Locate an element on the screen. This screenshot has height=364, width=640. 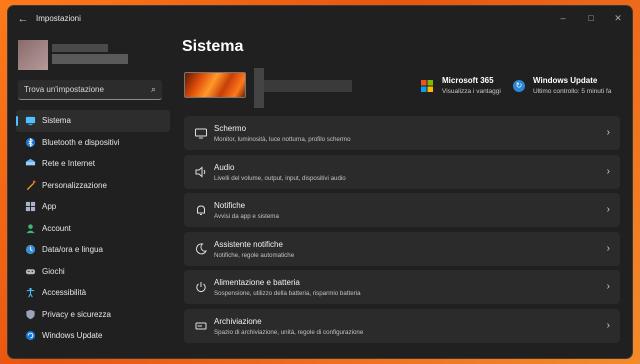
wallpaper-thumbnail is located at coordinates (215, 85).